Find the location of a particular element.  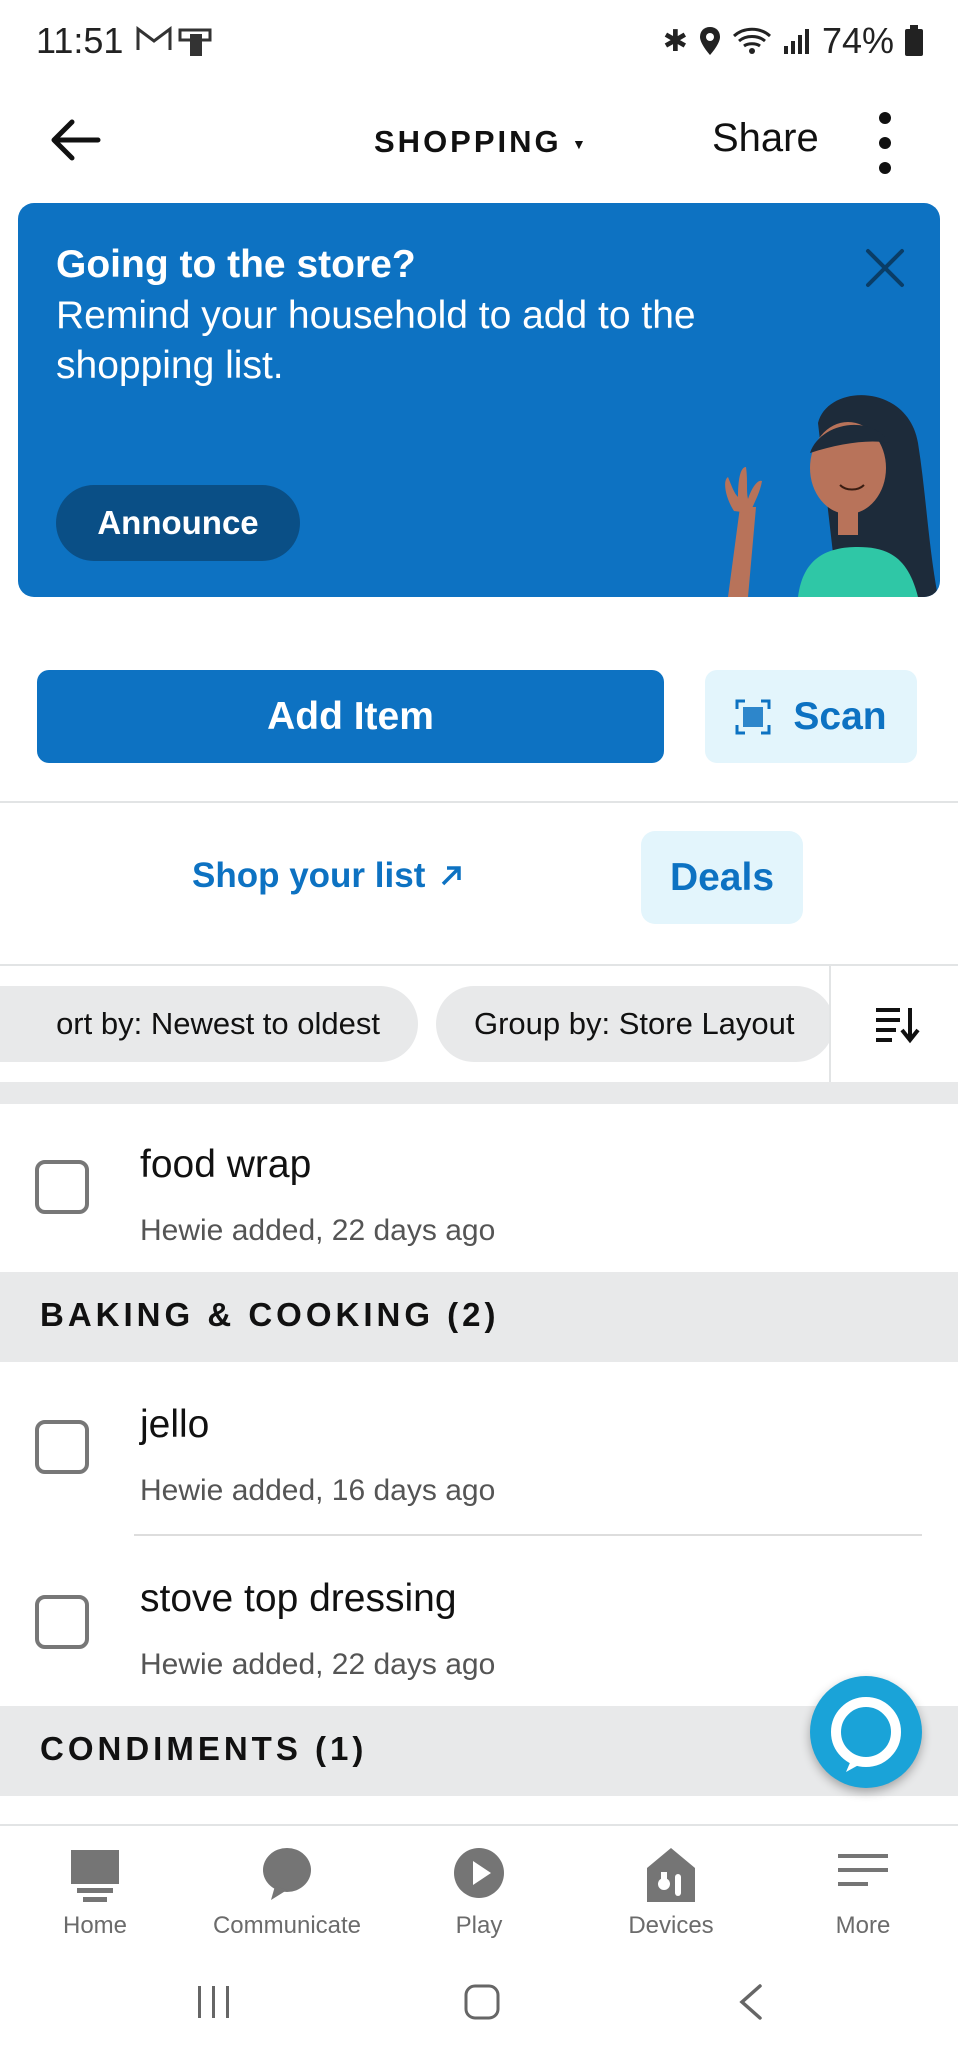

alexa-button is located at coordinates (866, 1732).